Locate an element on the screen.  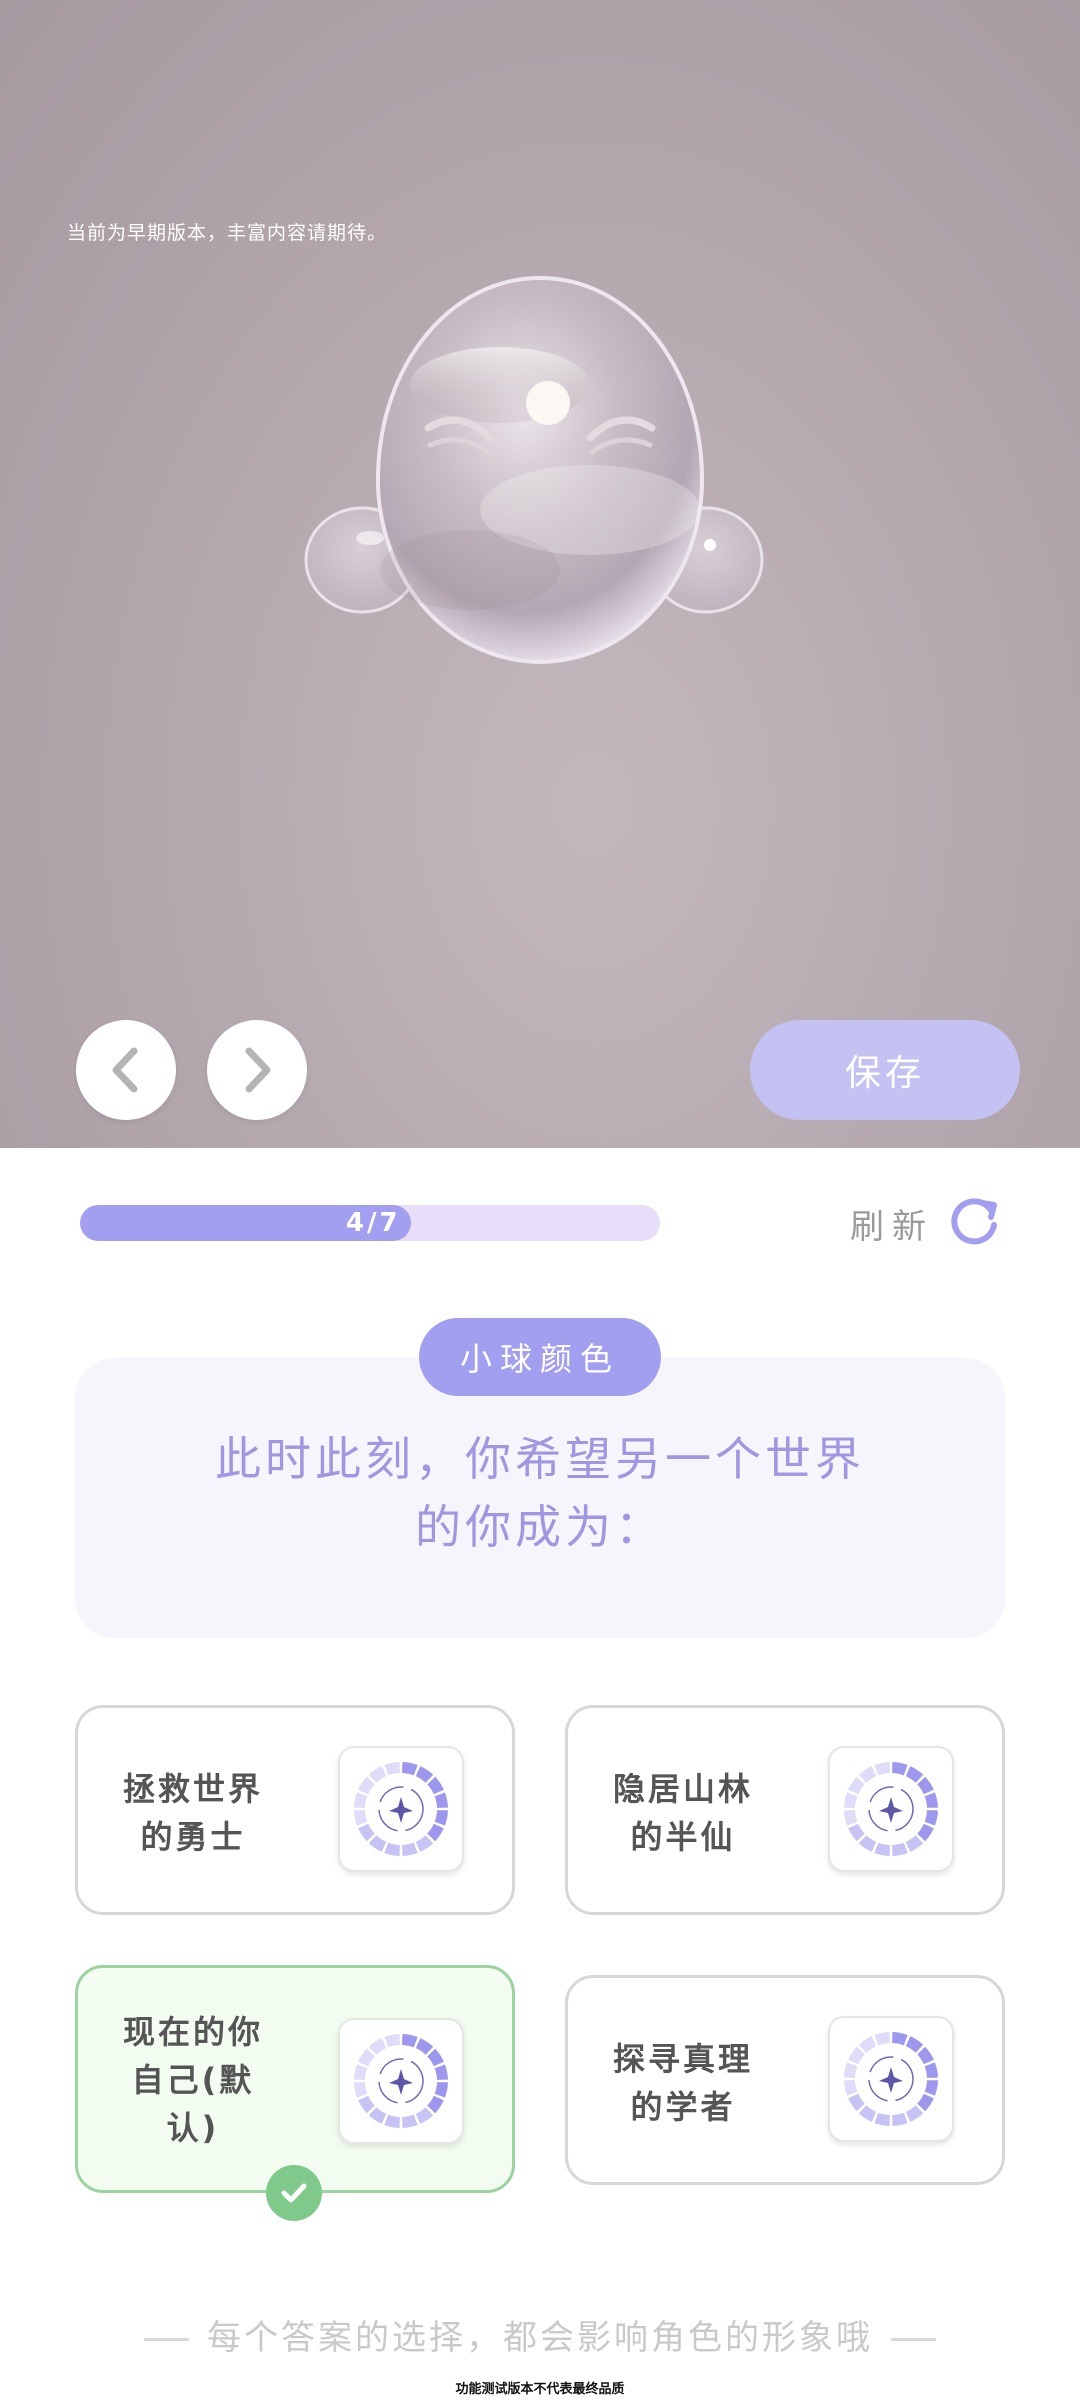
refresh-button: 刷新 is located at coordinates (926, 1223).